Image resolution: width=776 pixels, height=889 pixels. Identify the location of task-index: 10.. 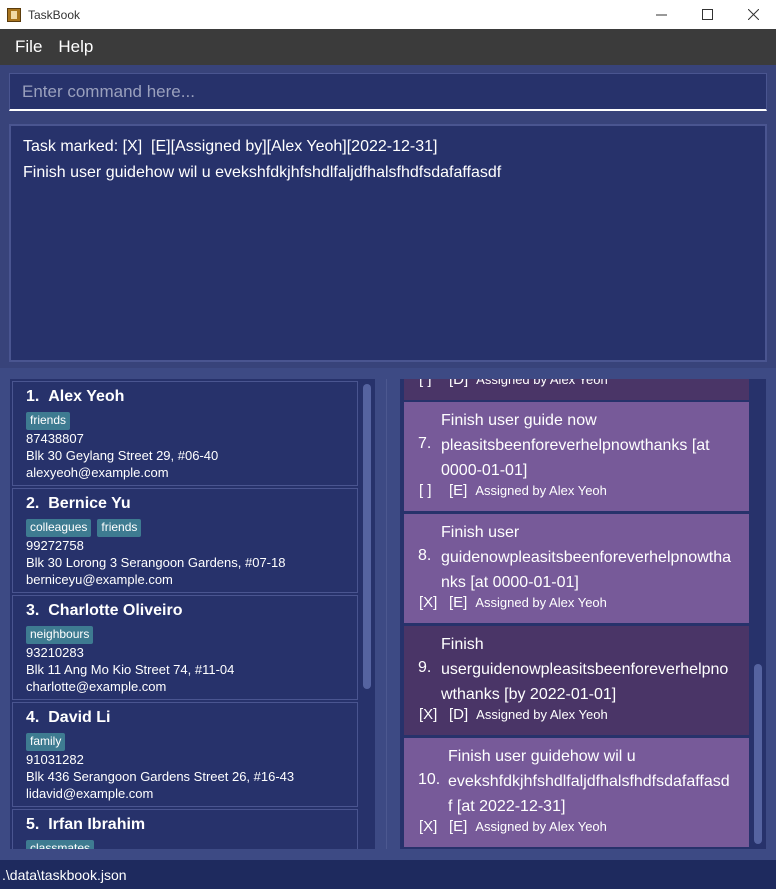
(429, 779).